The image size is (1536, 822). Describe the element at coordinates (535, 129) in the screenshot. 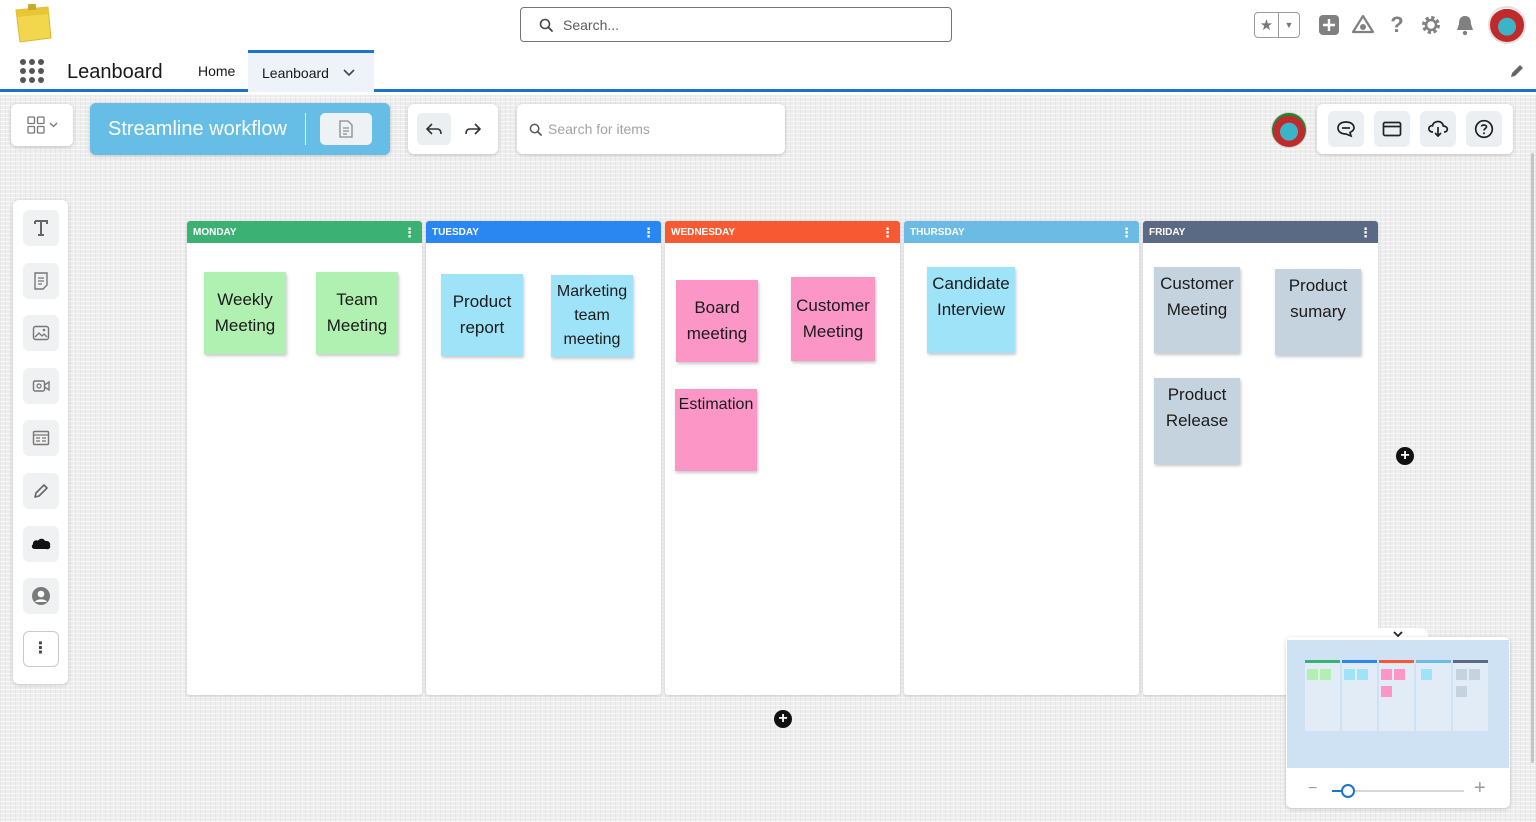

I see `search-icon` at that location.